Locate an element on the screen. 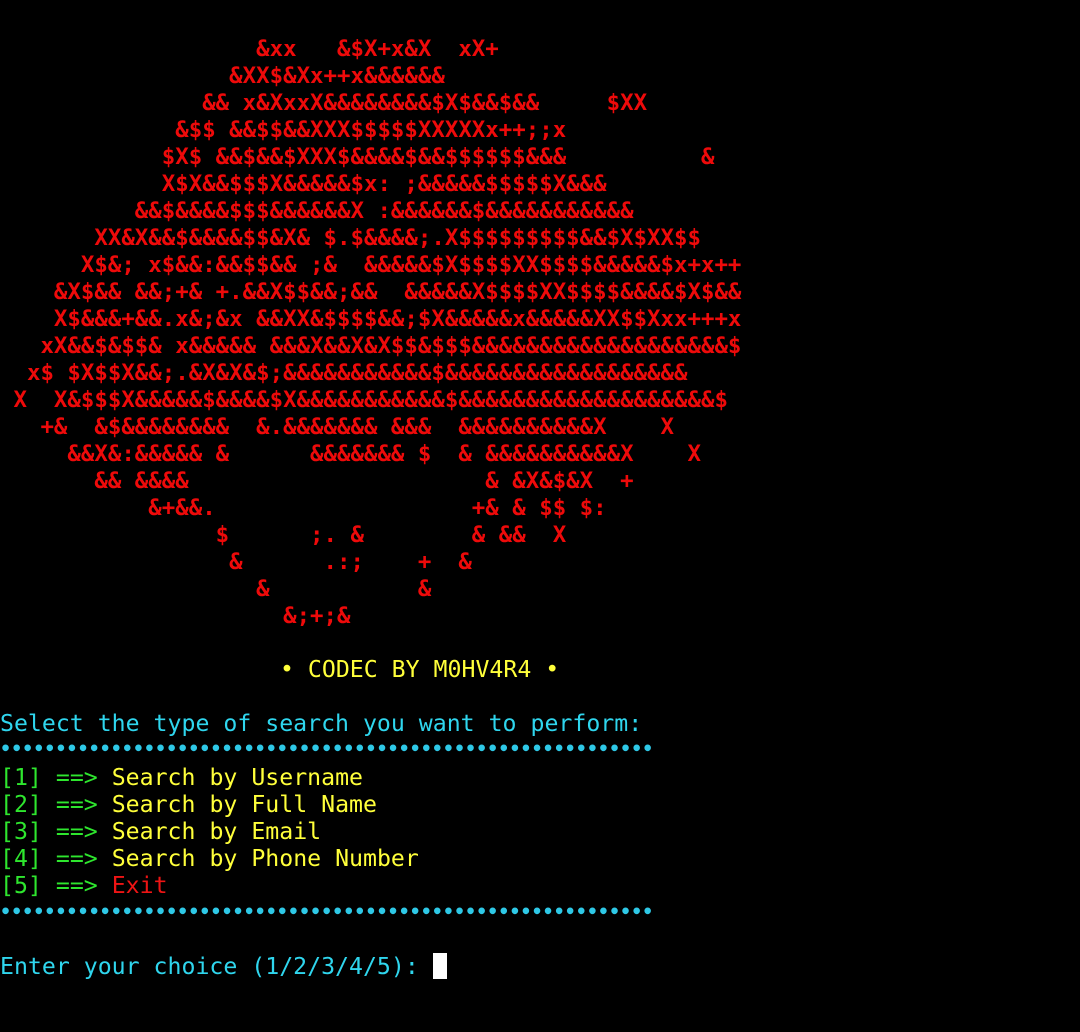 The image size is (1080, 1032). menu-item-exit: [5] ==> Exit is located at coordinates (84, 885).